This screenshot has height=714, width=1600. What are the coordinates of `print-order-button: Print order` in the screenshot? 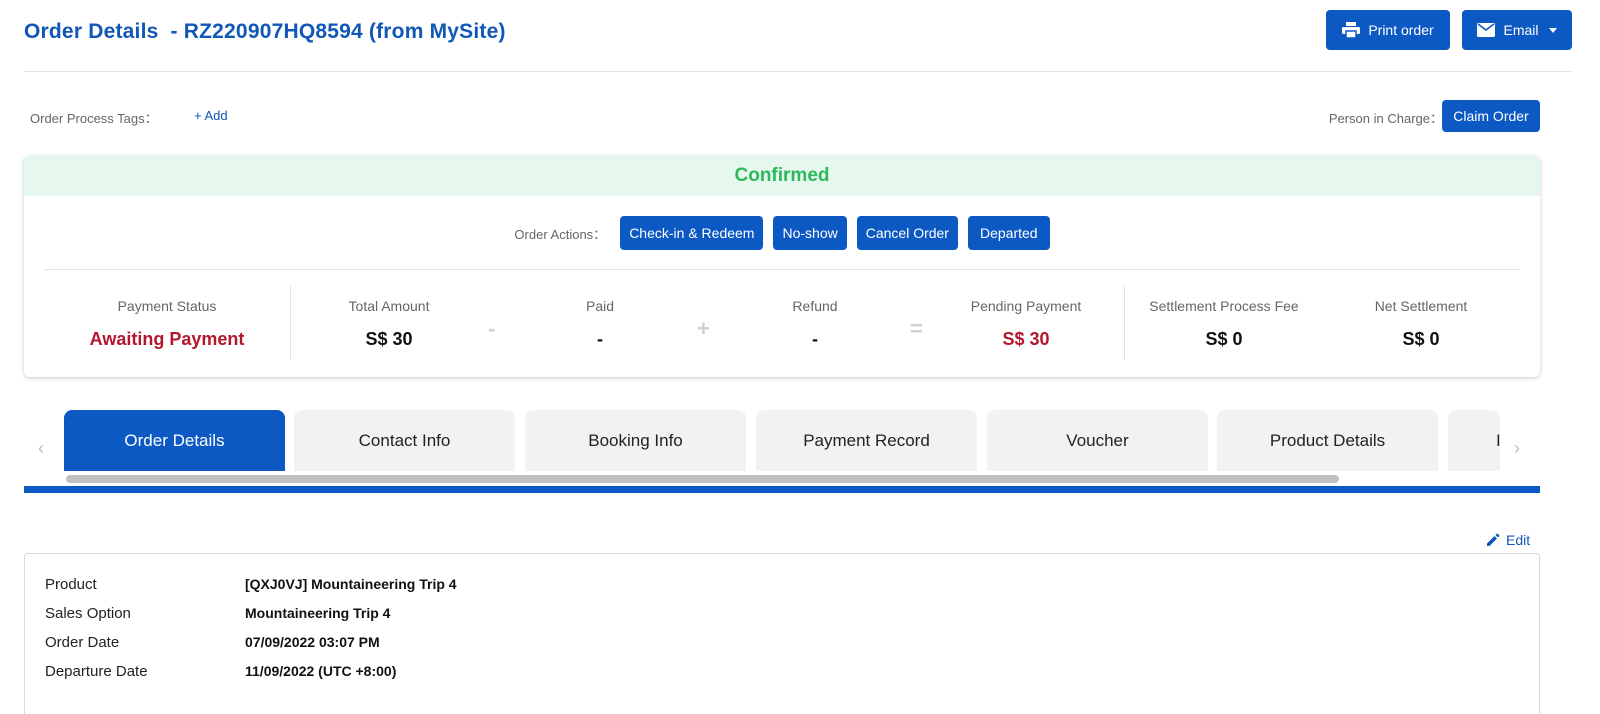 It's located at (1388, 30).